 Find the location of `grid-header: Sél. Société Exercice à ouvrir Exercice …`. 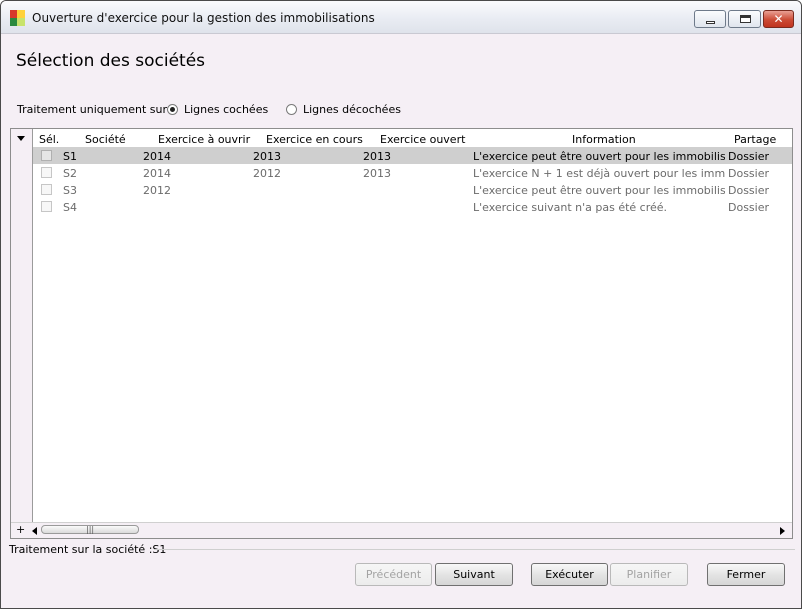

grid-header: Sél. Société Exercice à ouvrir Exercice … is located at coordinates (412, 138).